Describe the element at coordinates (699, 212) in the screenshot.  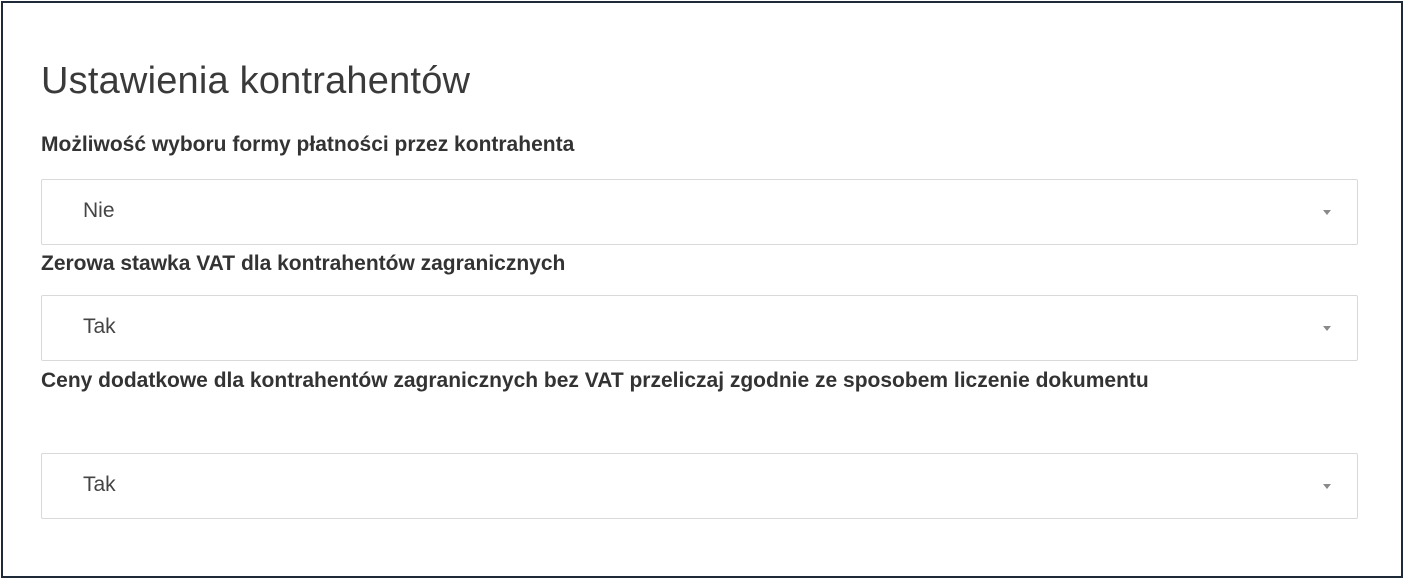
I see `payment-form-choice-select: Nie` at that location.